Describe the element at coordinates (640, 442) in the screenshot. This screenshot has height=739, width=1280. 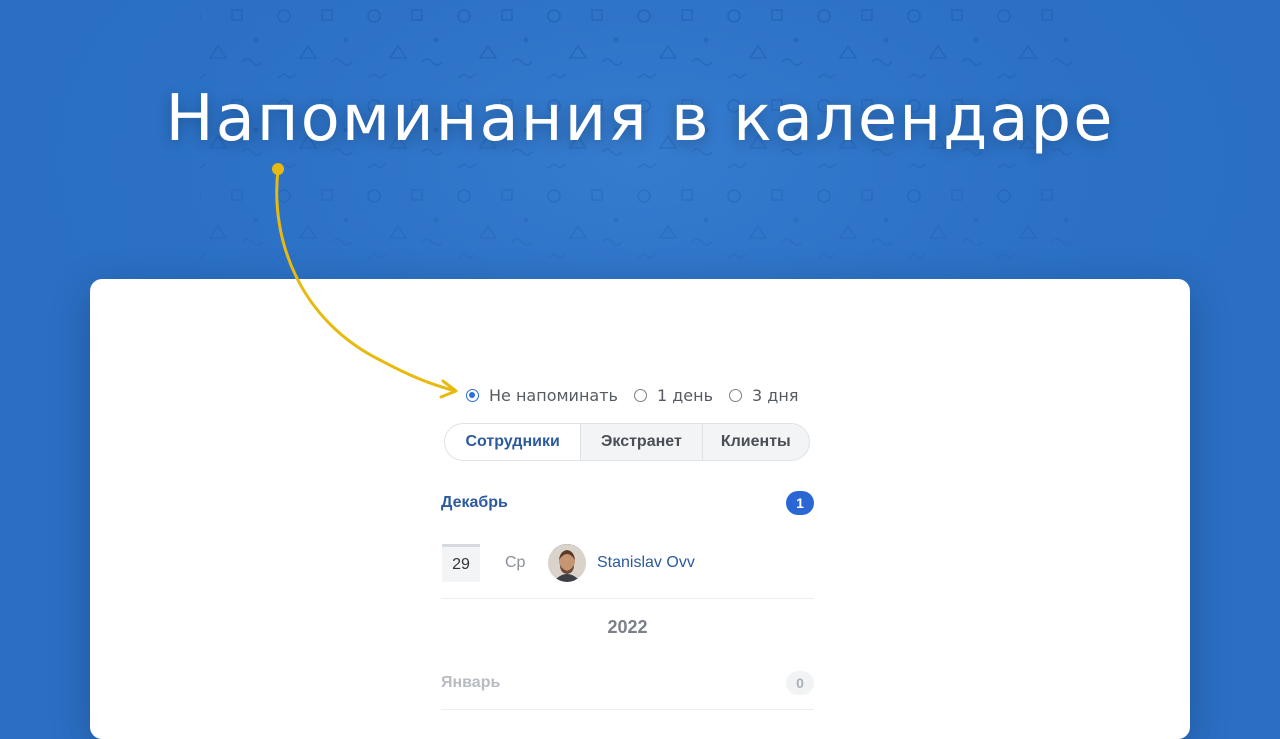
I see `tab-extranet: Экстранет` at that location.